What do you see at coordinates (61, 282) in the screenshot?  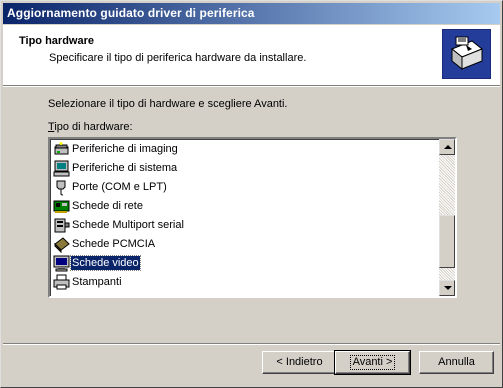 I see `printer-icon` at bounding box center [61, 282].